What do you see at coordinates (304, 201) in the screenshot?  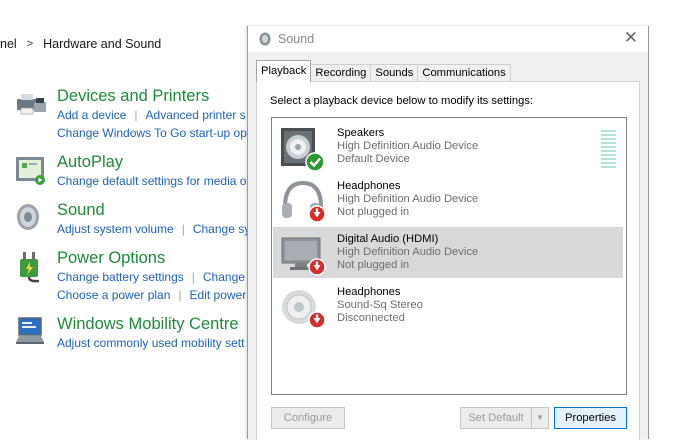 I see `headphones-icon` at bounding box center [304, 201].